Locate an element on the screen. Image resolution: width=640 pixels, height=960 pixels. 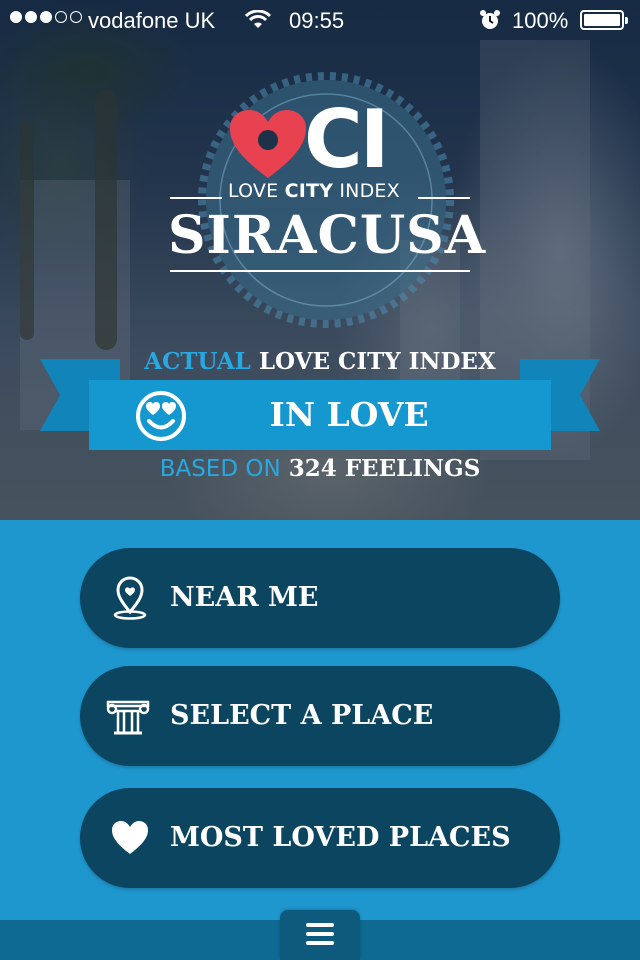
battery-icon is located at coordinates (604, 20).